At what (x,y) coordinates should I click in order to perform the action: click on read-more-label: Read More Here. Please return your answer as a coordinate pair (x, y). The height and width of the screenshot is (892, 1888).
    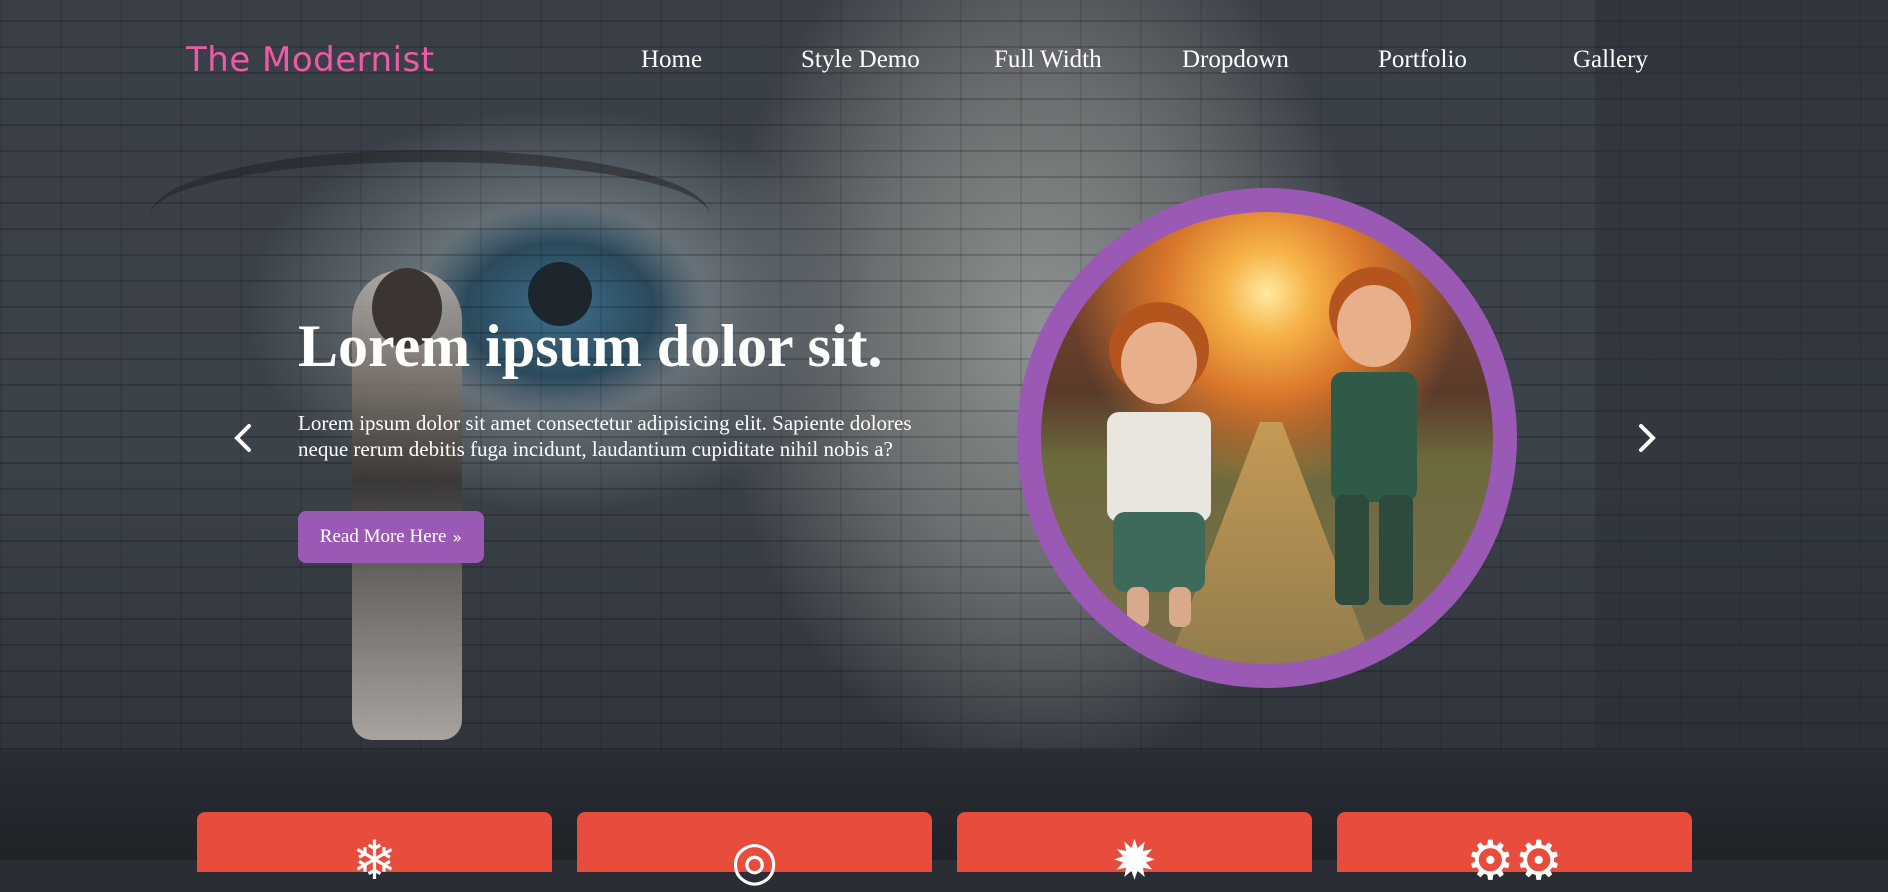
    Looking at the image, I should click on (383, 536).